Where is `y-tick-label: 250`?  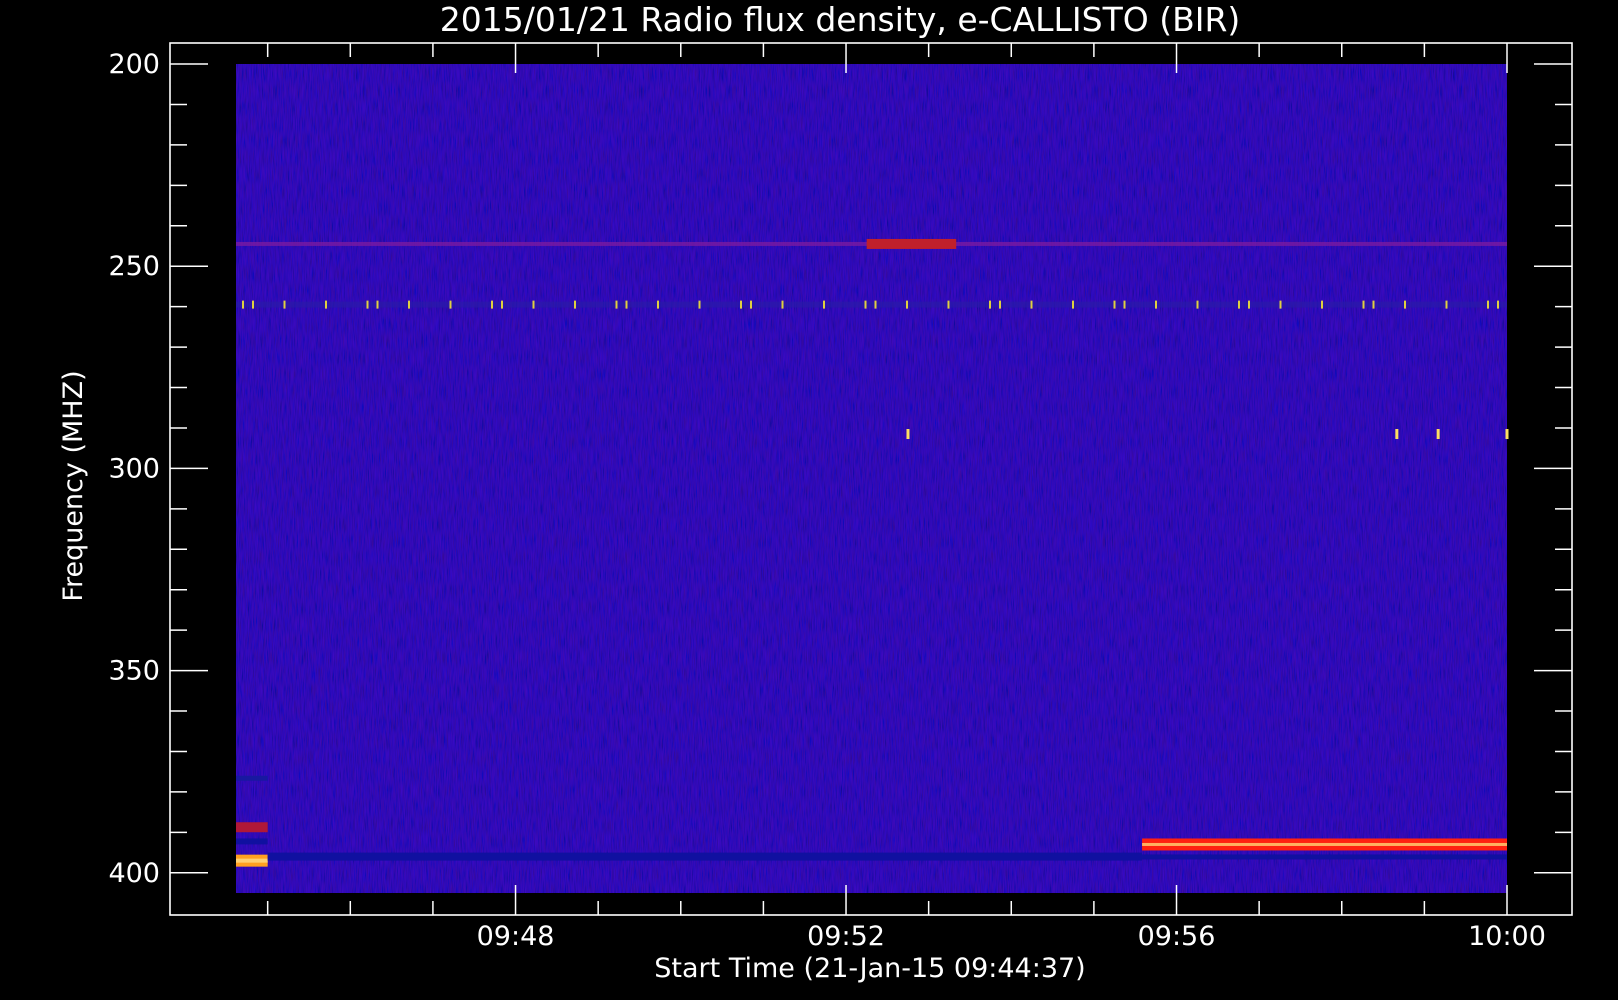 y-tick-label: 250 is located at coordinates (134, 266).